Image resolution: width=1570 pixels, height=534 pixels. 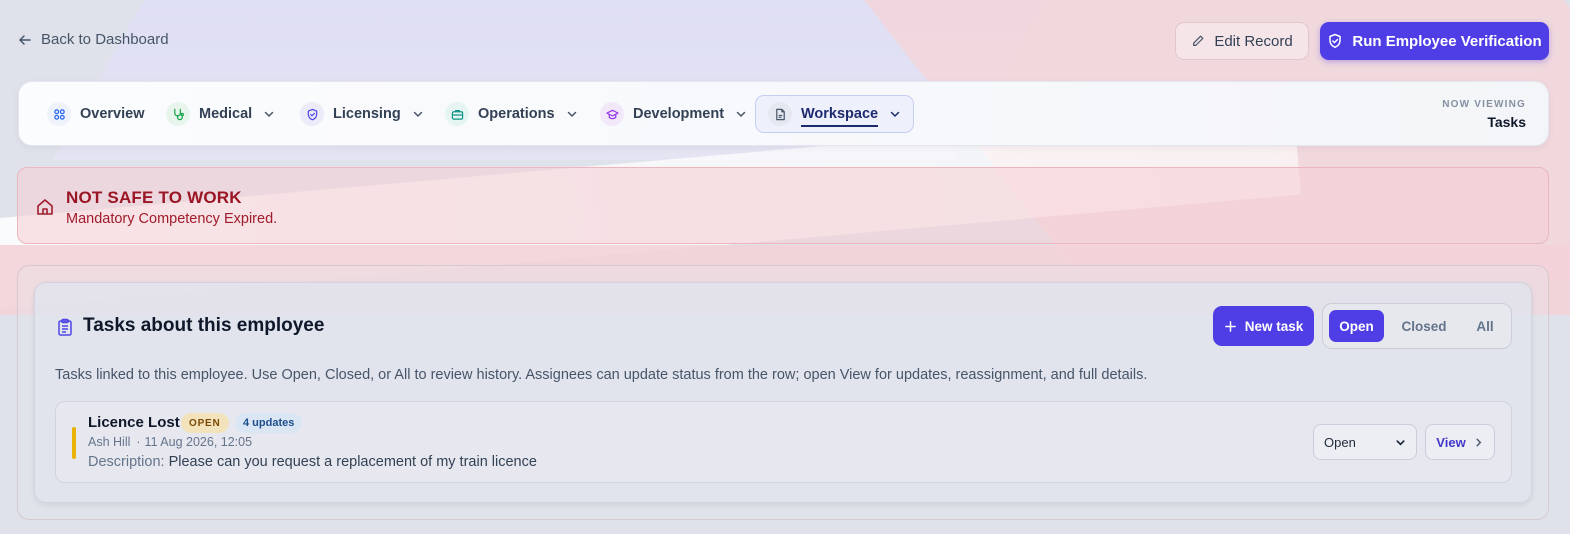 I want to click on task-meta: Ash Hill · 11 Aug 2026, 12:05, so click(x=170, y=442).